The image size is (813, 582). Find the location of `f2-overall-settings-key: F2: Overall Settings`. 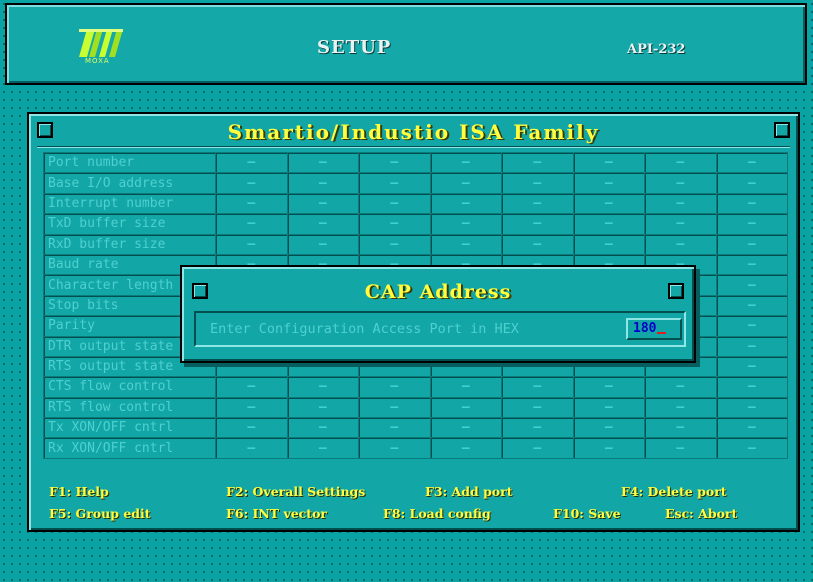

f2-overall-settings-key: F2: Overall Settings is located at coordinates (295, 491).